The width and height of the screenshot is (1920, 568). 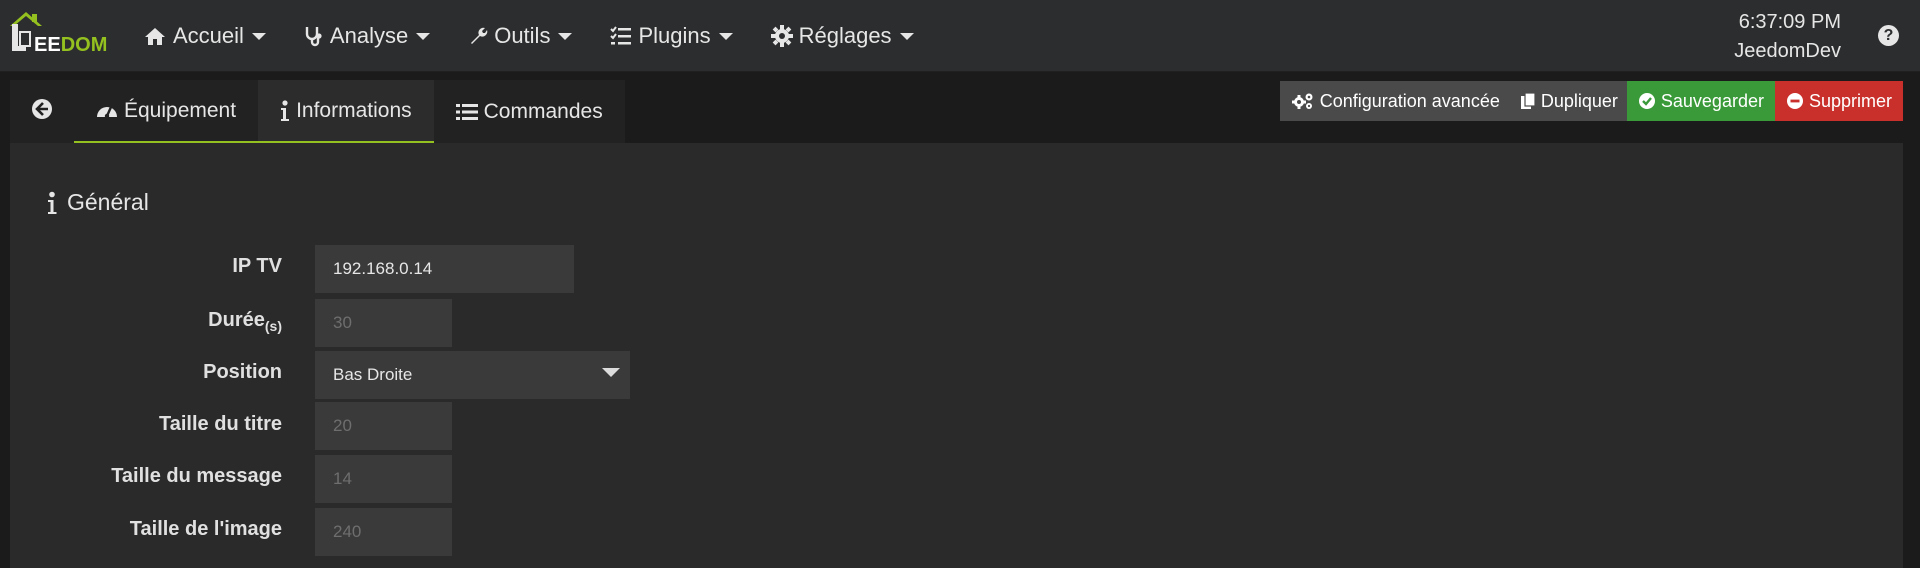 I want to click on list-icon, so click(x=466, y=112).